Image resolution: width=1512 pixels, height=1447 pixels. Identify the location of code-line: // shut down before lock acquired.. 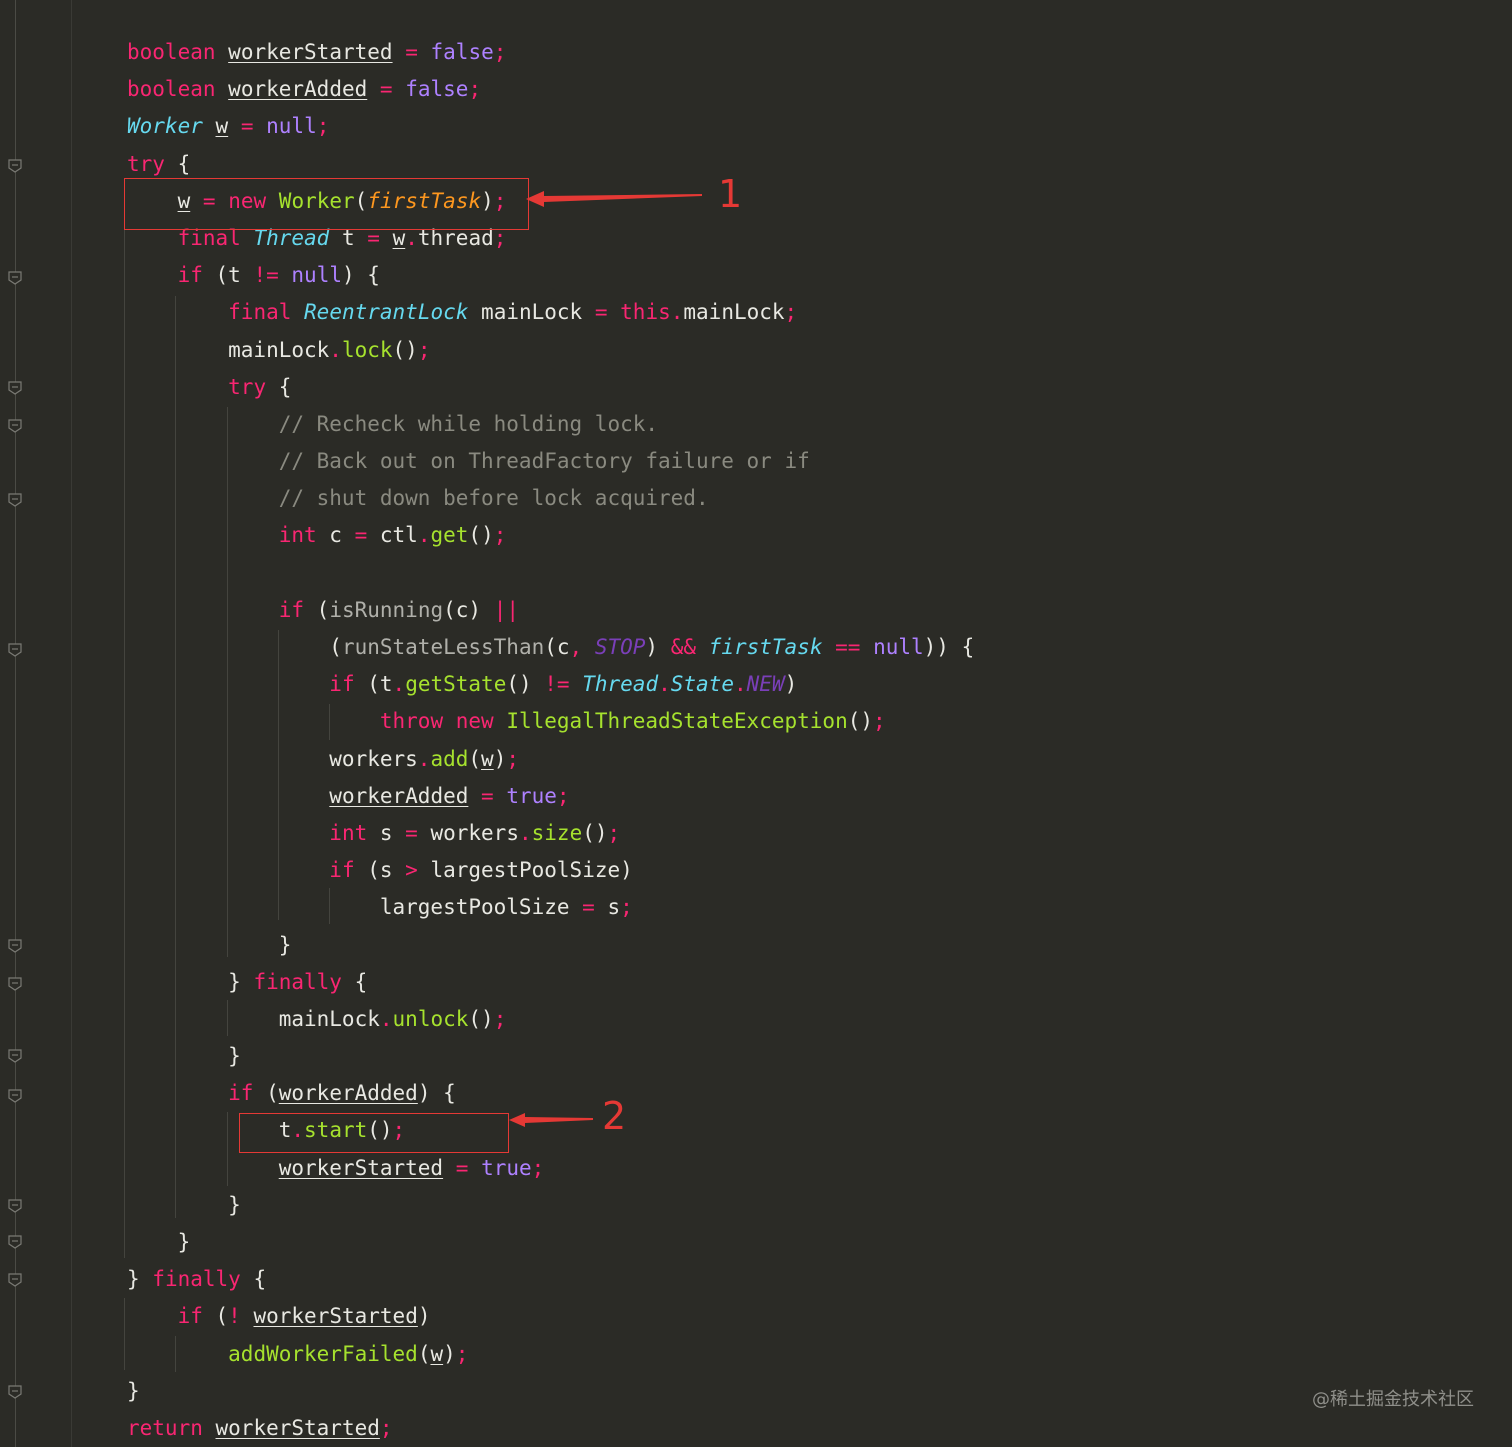
(550, 498).